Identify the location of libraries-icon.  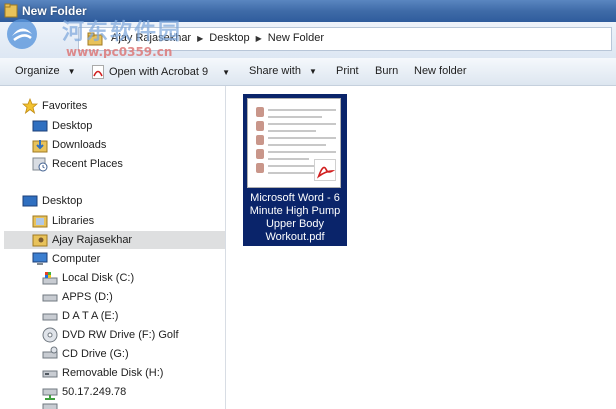
(40, 221).